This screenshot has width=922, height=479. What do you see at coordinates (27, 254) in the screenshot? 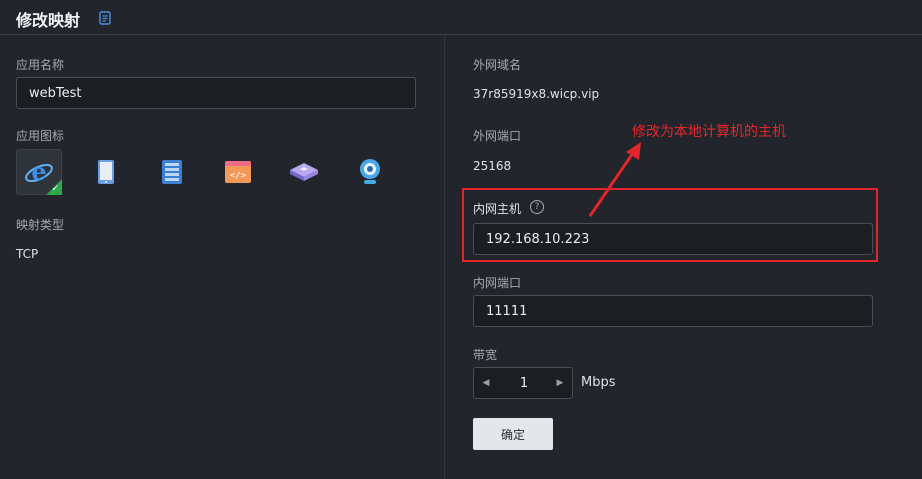
I see `mapping-type-value: TCP` at bounding box center [27, 254].